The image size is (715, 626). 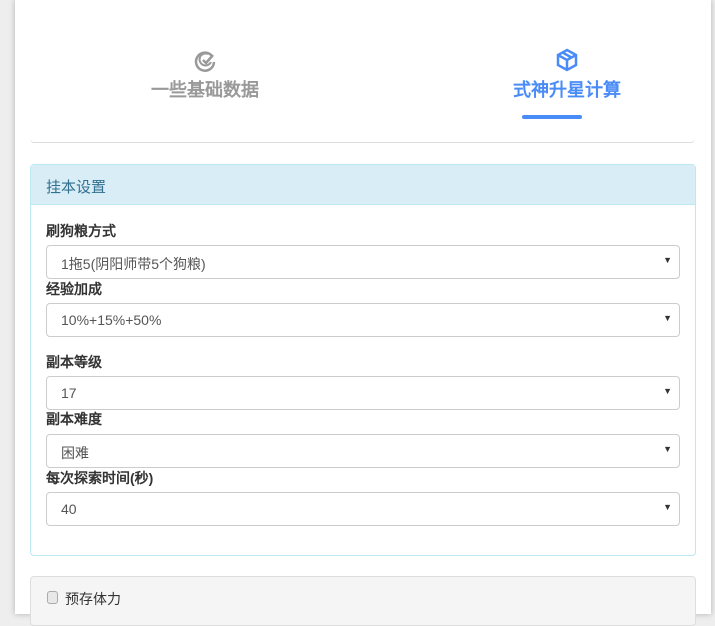 I want to click on reserve-stamina-label: 预存体力, so click(x=93, y=599).